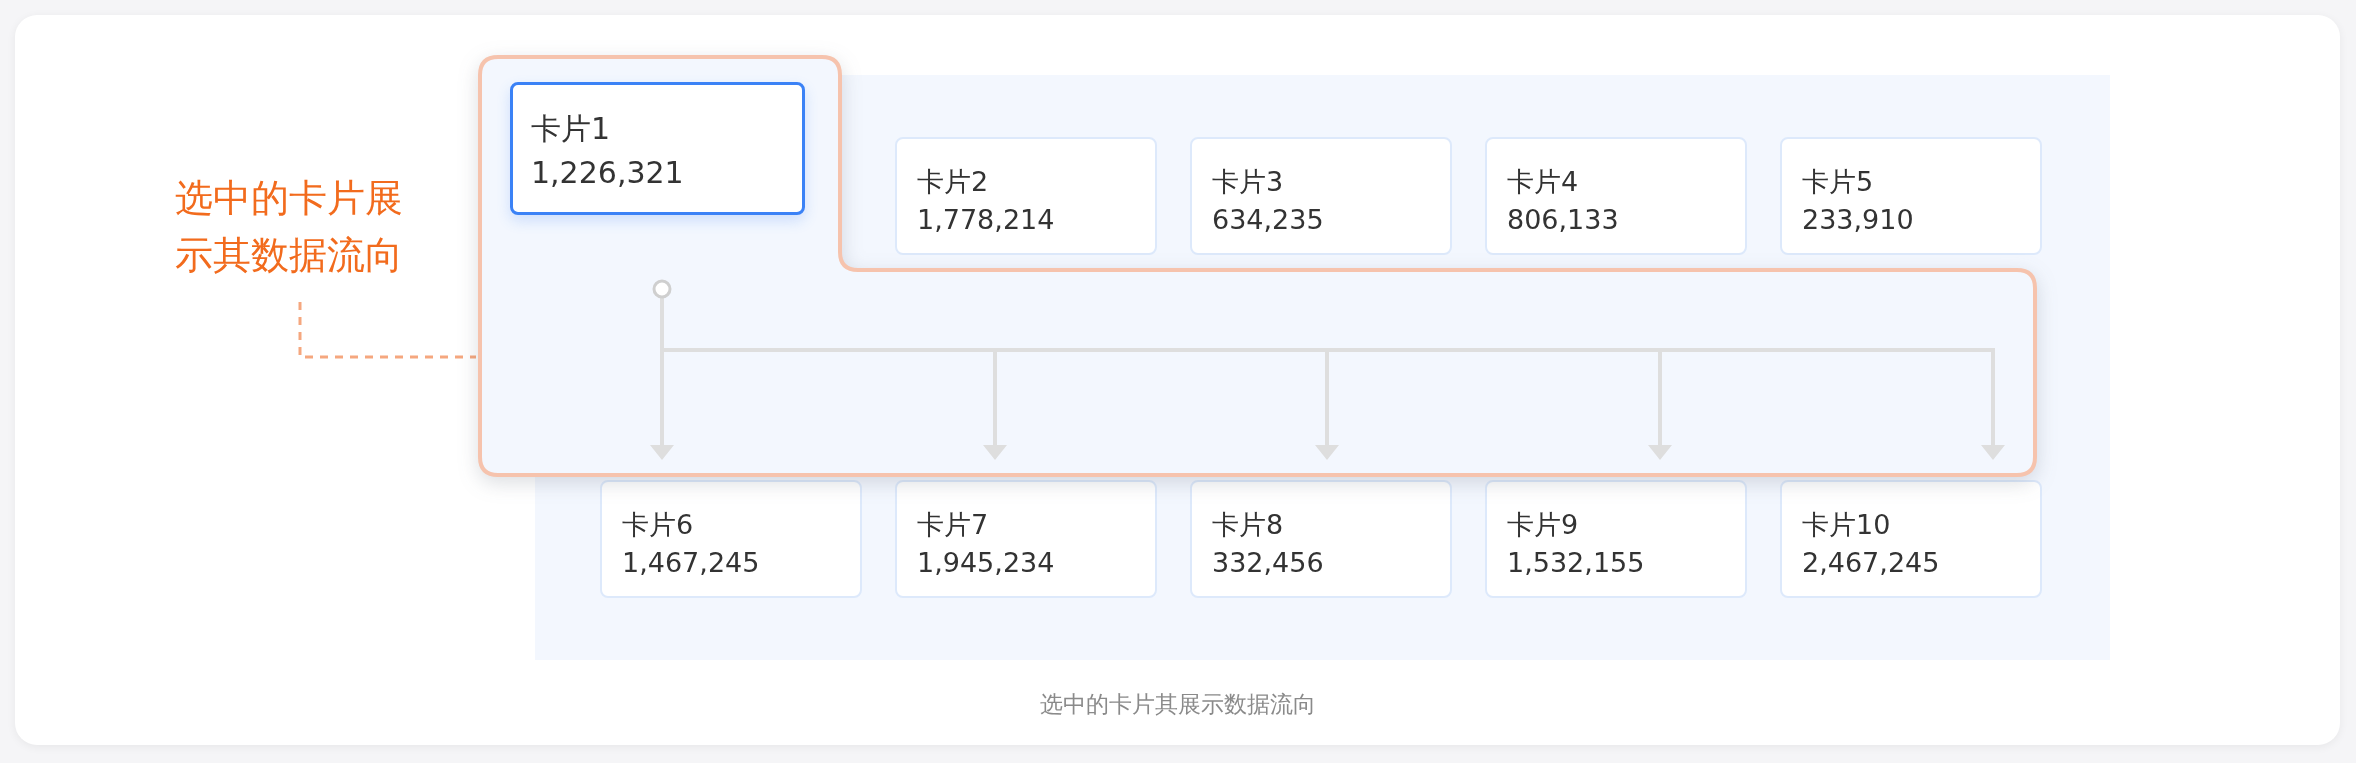 The image size is (2356, 763). What do you see at coordinates (1026, 539) in the screenshot?
I see `data-card: 卡片7 1,945,234` at bounding box center [1026, 539].